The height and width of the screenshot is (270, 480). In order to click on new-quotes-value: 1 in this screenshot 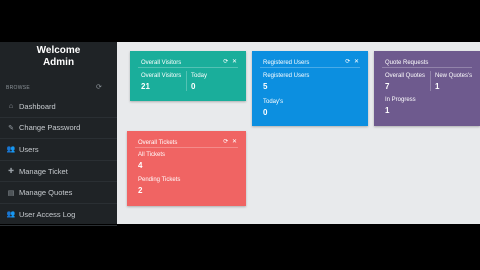, I will do `click(437, 86)`.